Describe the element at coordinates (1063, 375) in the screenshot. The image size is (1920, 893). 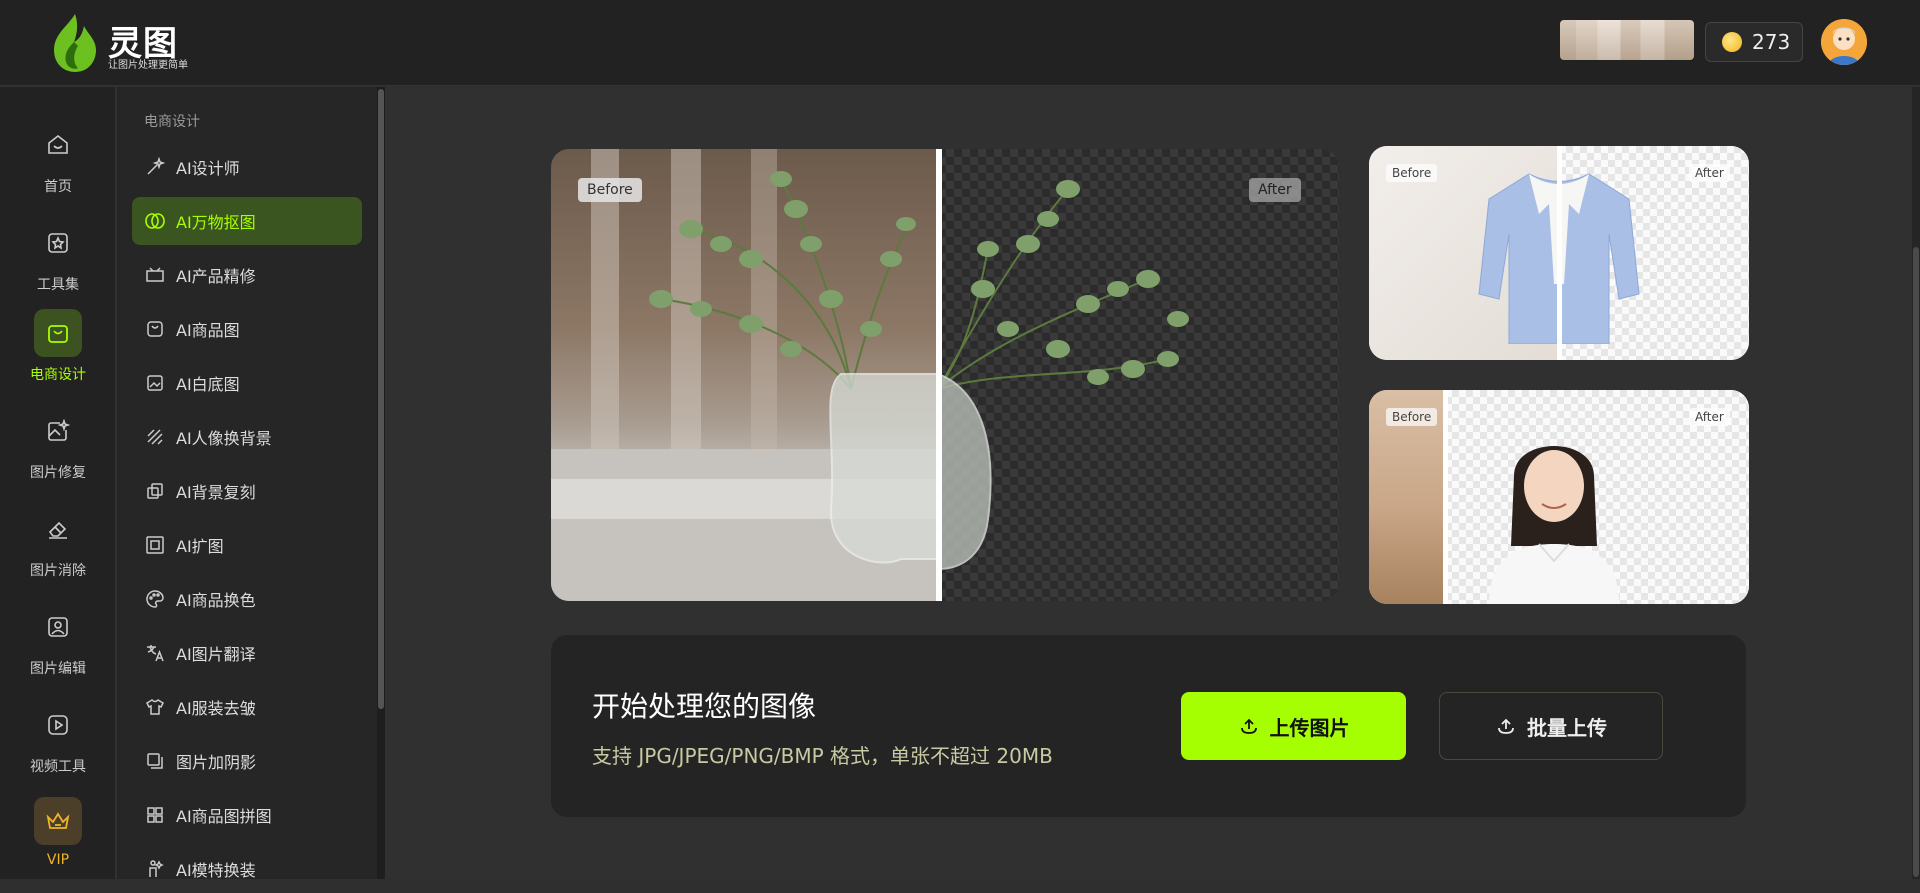
I see `vase-plant-after-illustration` at that location.